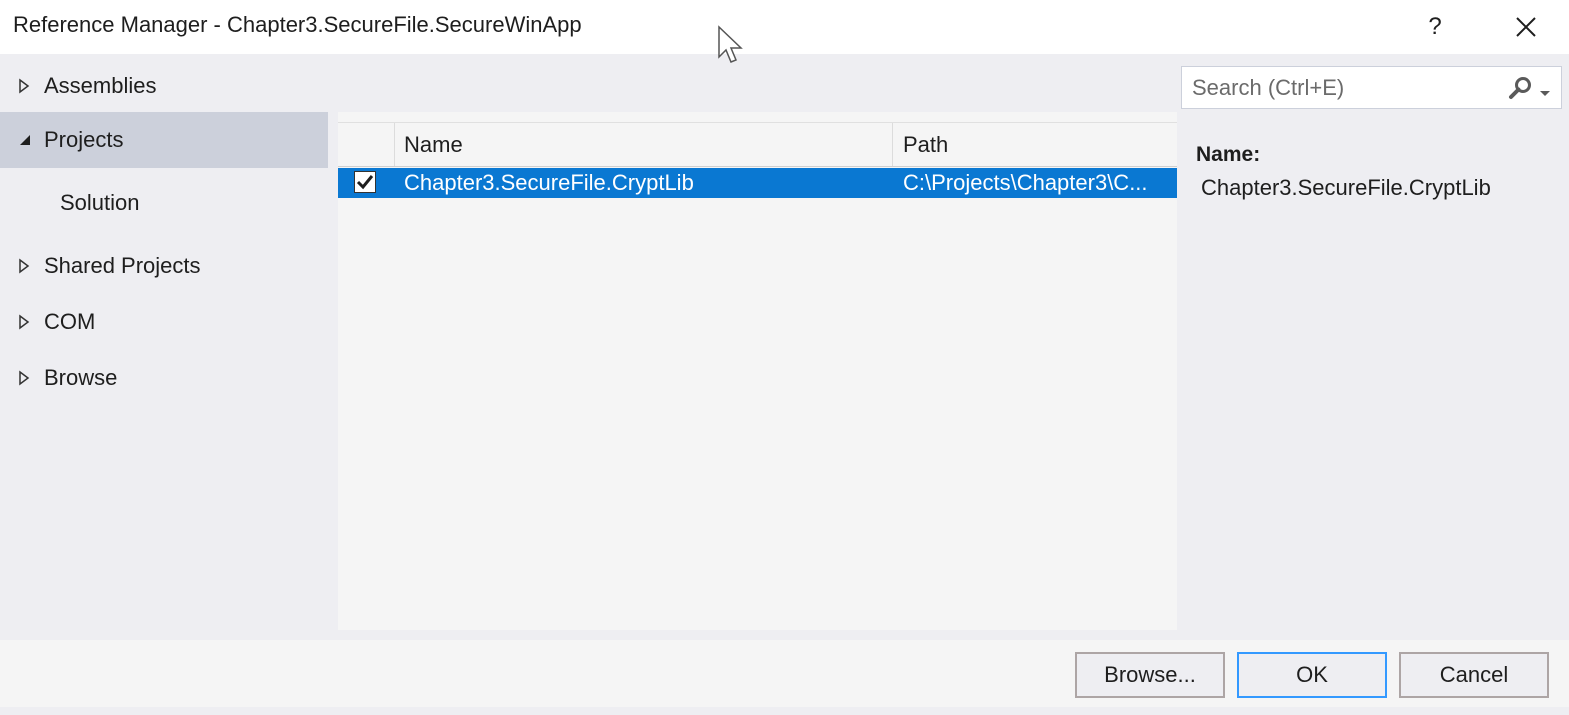 The image size is (1569, 715). What do you see at coordinates (164, 378) in the screenshot?
I see `sidebar-item-browse: Browse` at bounding box center [164, 378].